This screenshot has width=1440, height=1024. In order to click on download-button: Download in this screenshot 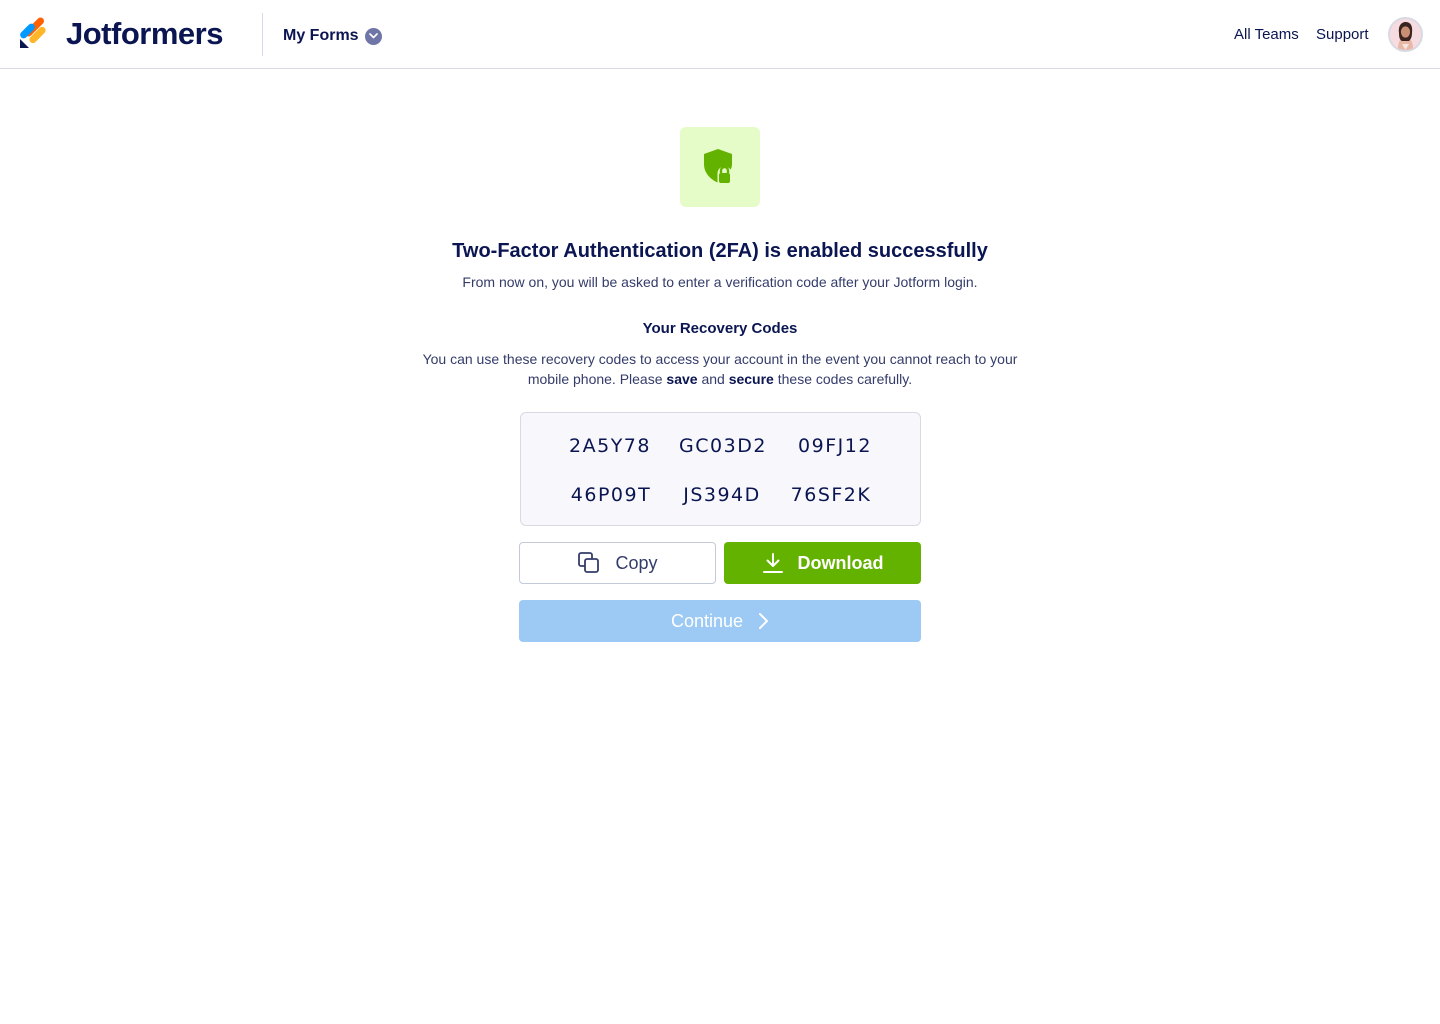, I will do `click(822, 563)`.